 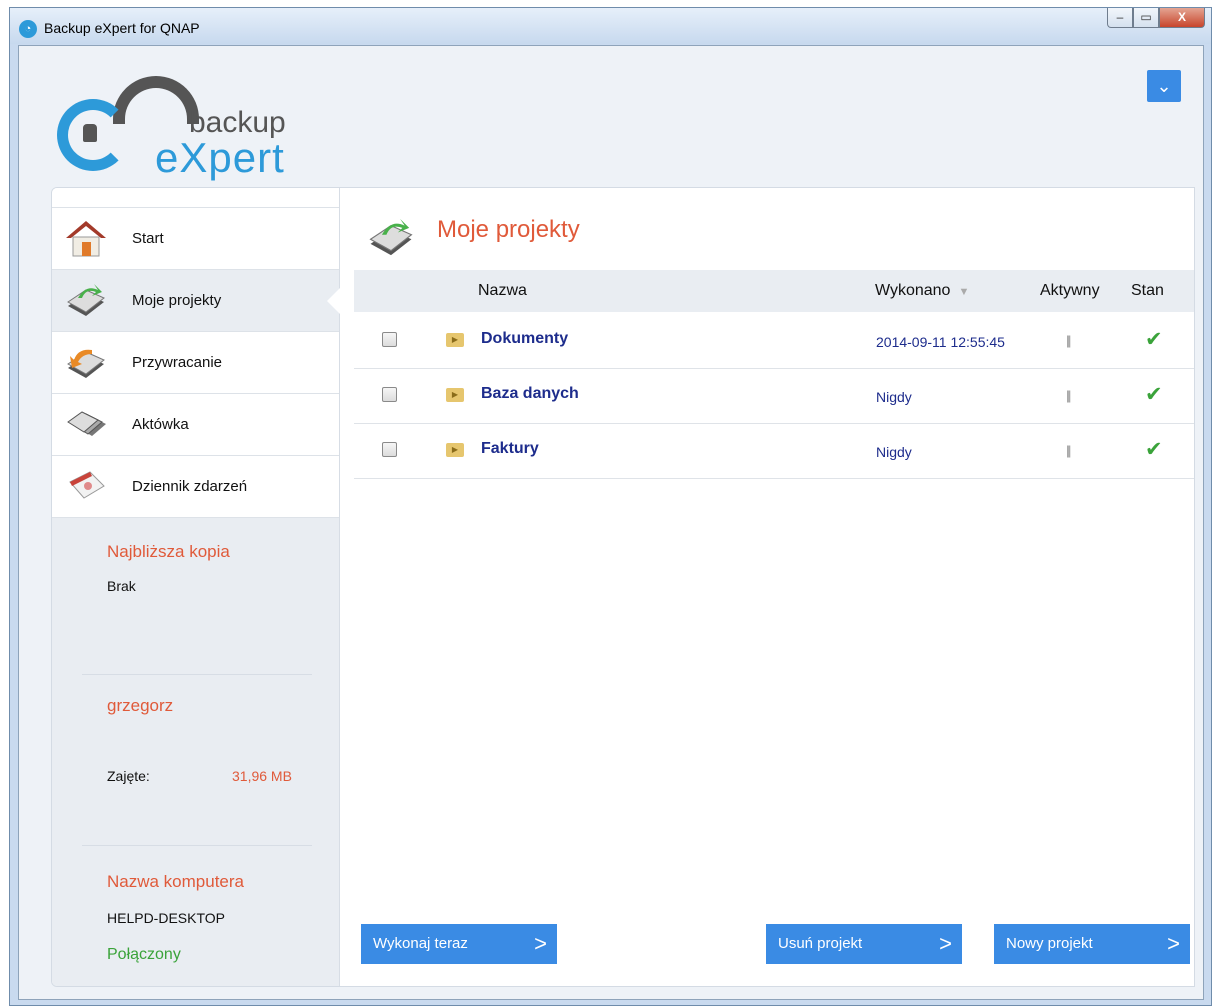 What do you see at coordinates (140, 705) in the screenshot?
I see `user-name: grzegorz` at bounding box center [140, 705].